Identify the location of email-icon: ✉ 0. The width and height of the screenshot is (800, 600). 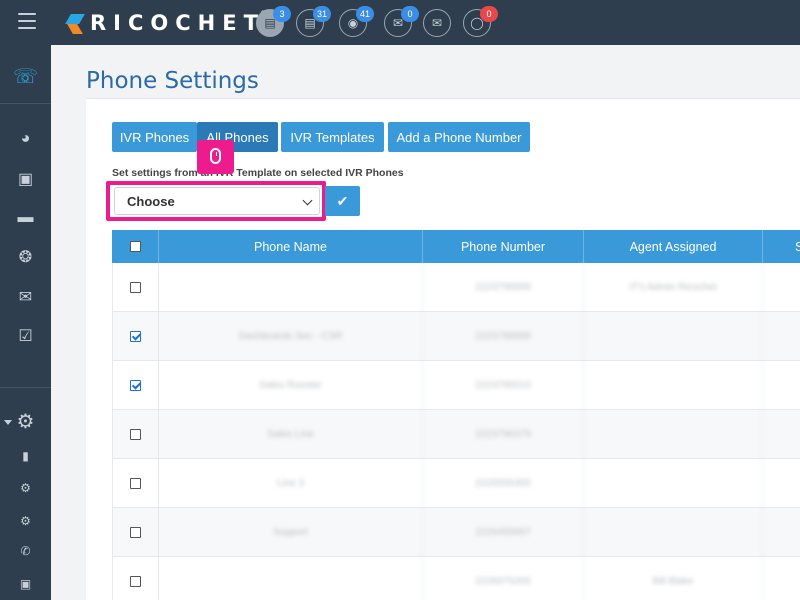
(401, 21).